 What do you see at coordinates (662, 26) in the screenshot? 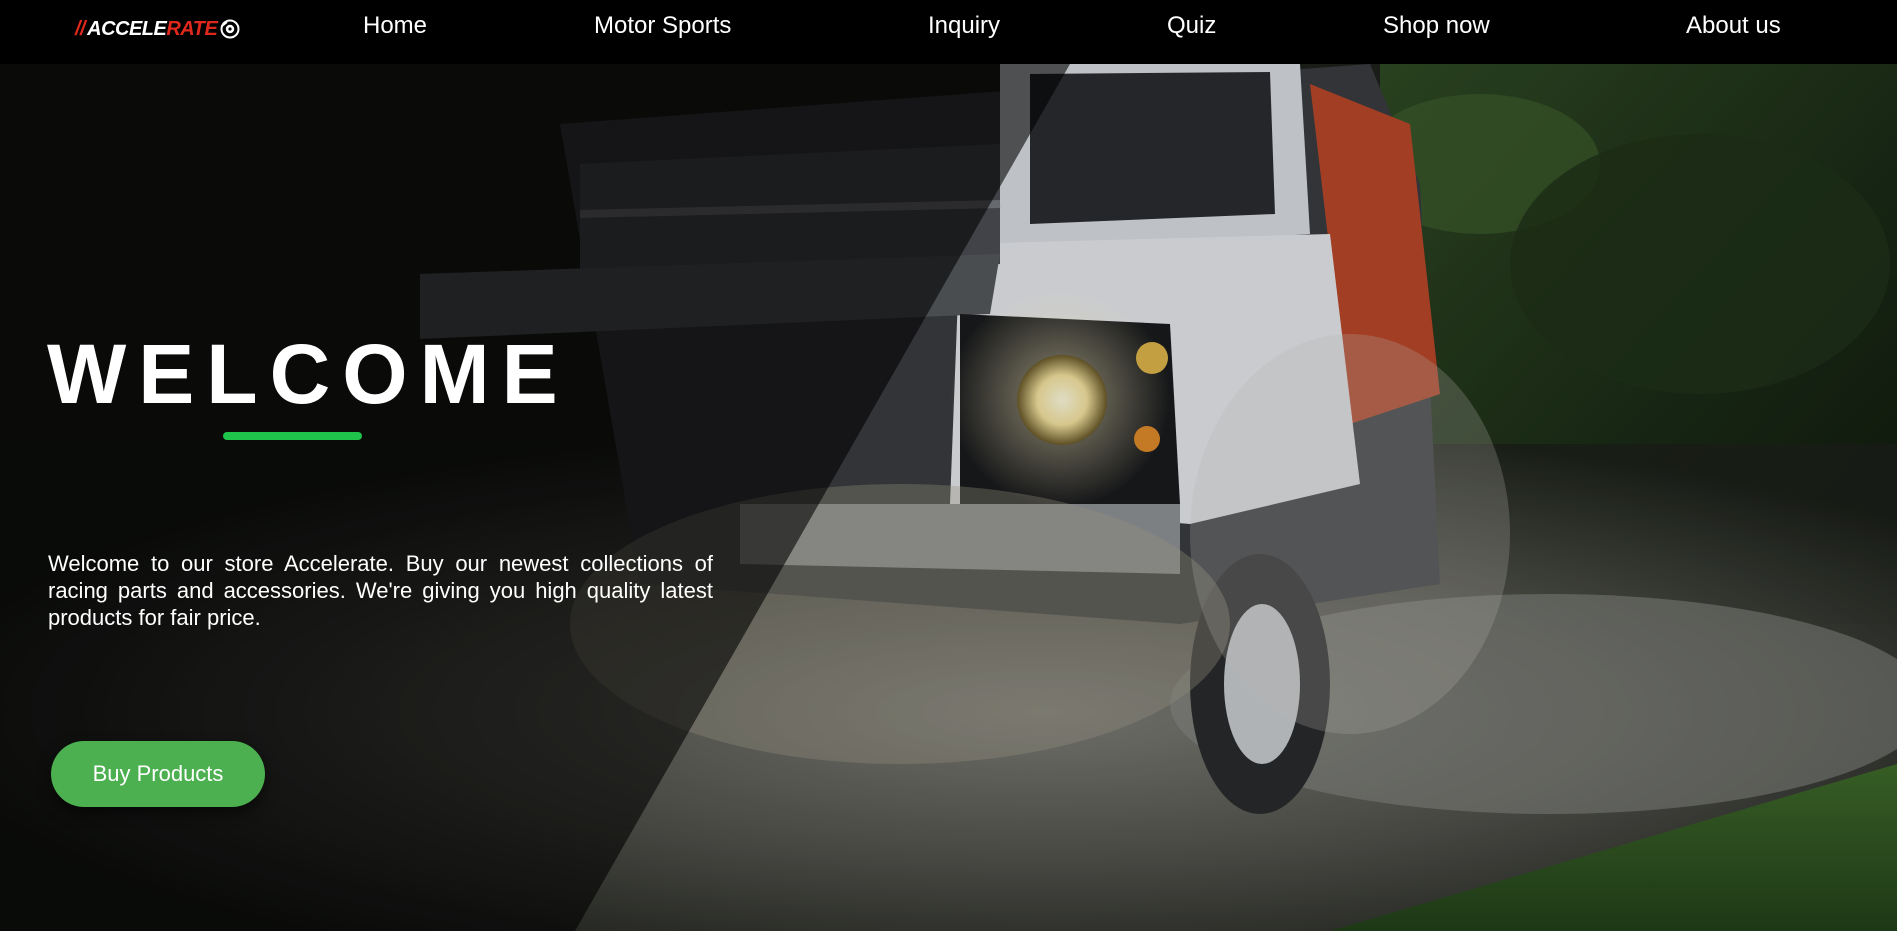
I see `nav-motor-sports-link: Motor Sports` at bounding box center [662, 26].